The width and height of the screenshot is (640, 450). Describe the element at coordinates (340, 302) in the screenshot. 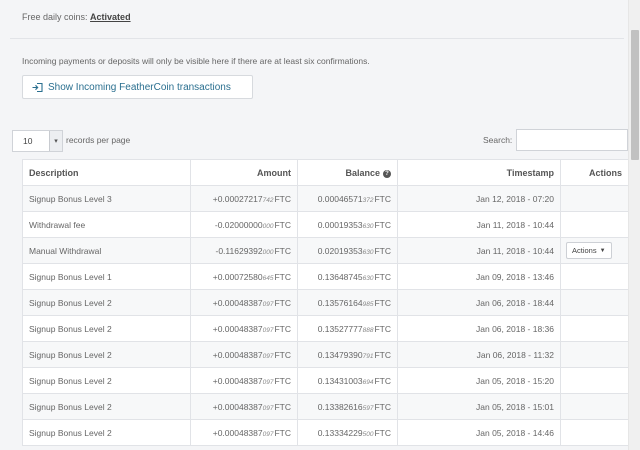

I see `balance-main: 0.13576164` at that location.